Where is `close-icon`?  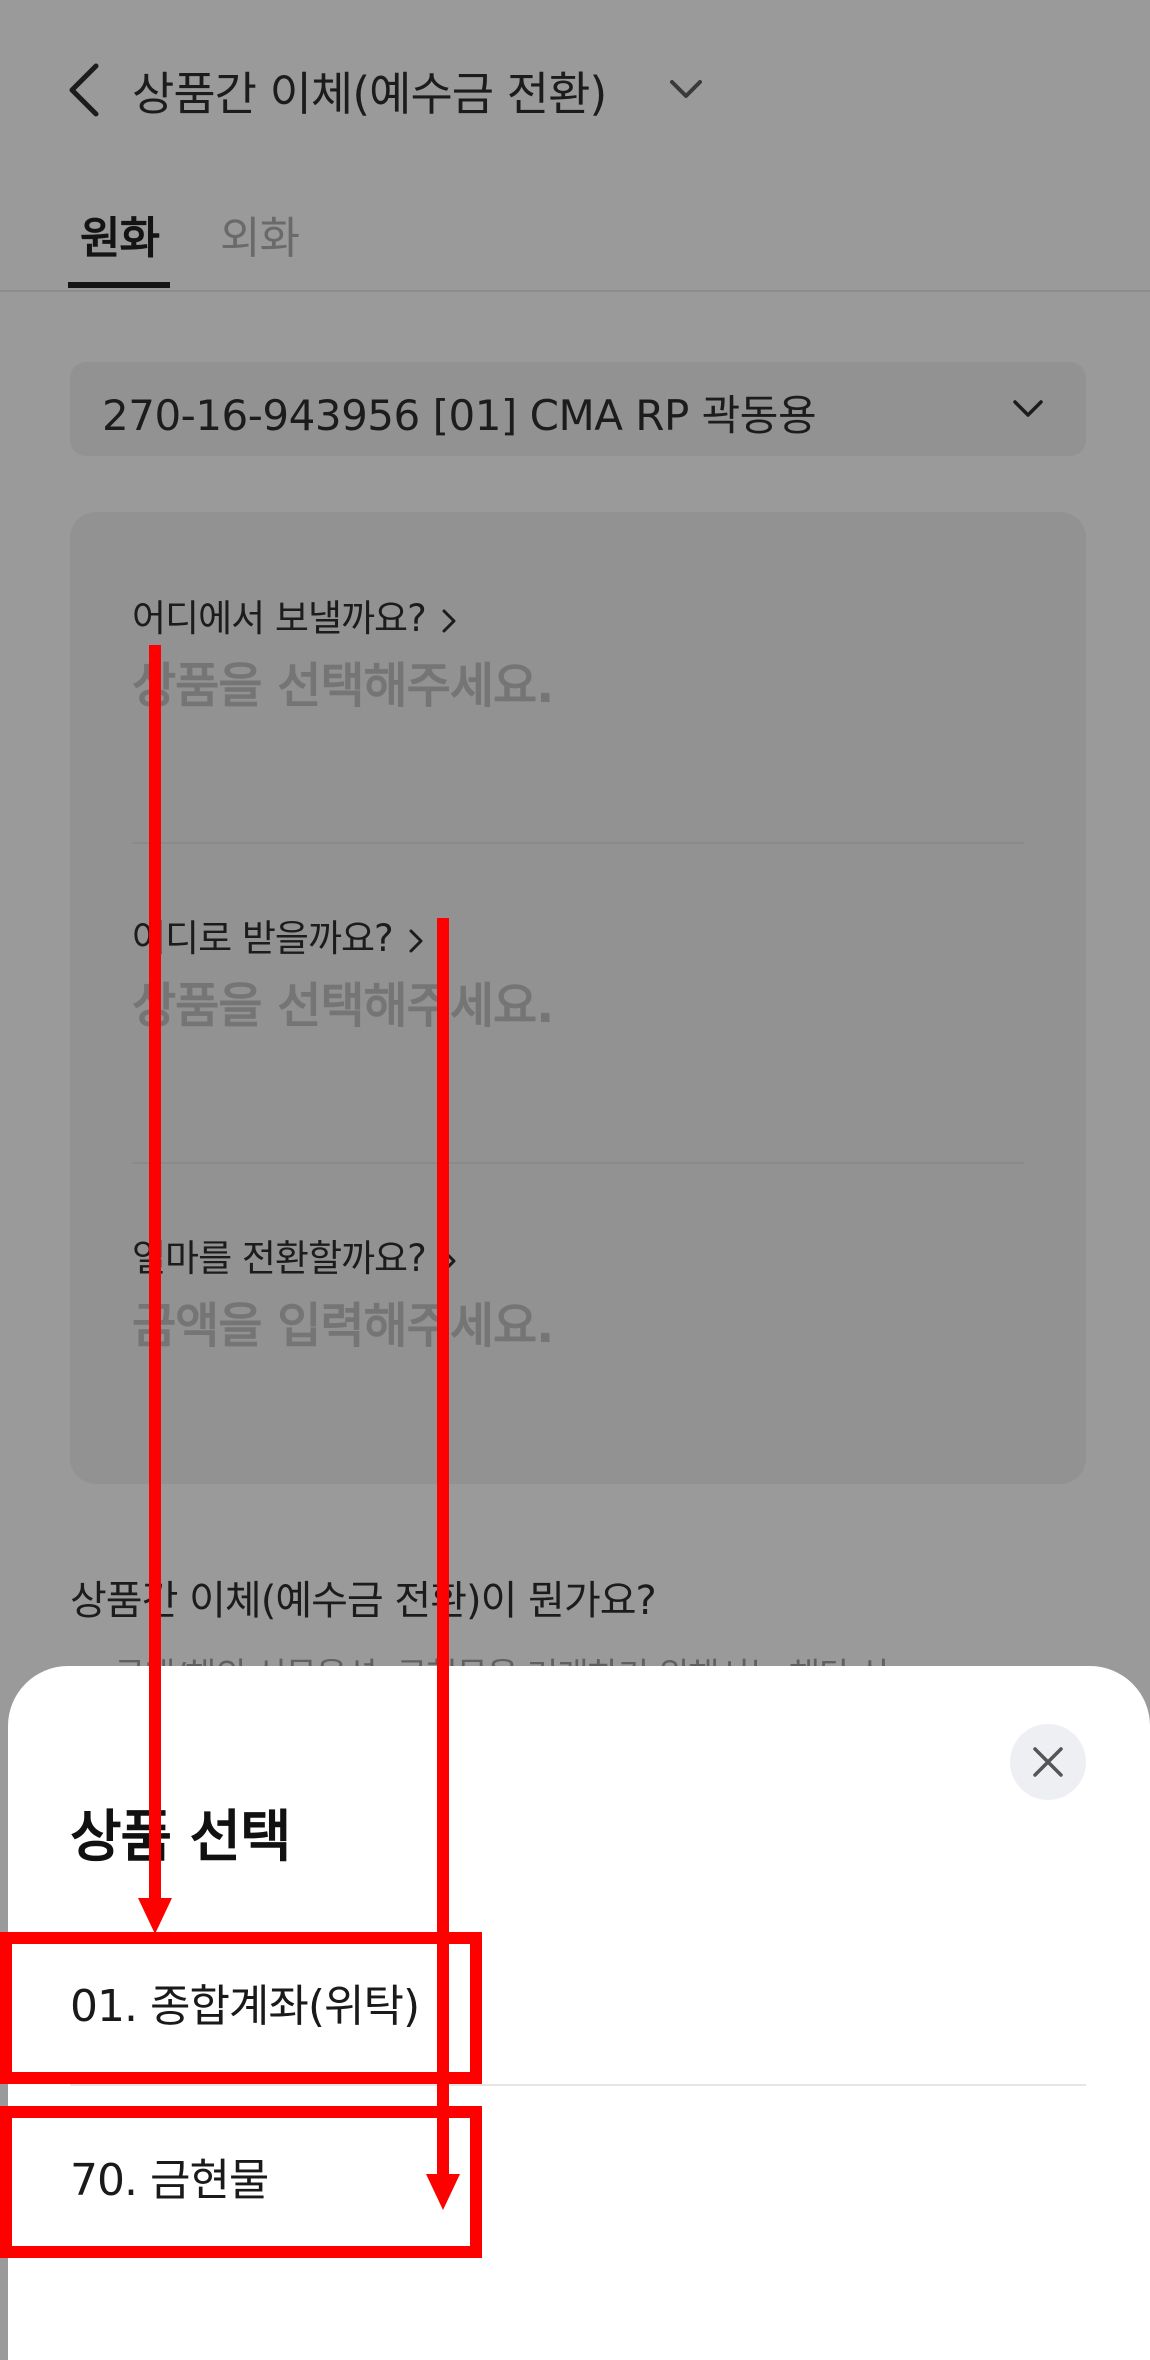
close-icon is located at coordinates (1048, 1762).